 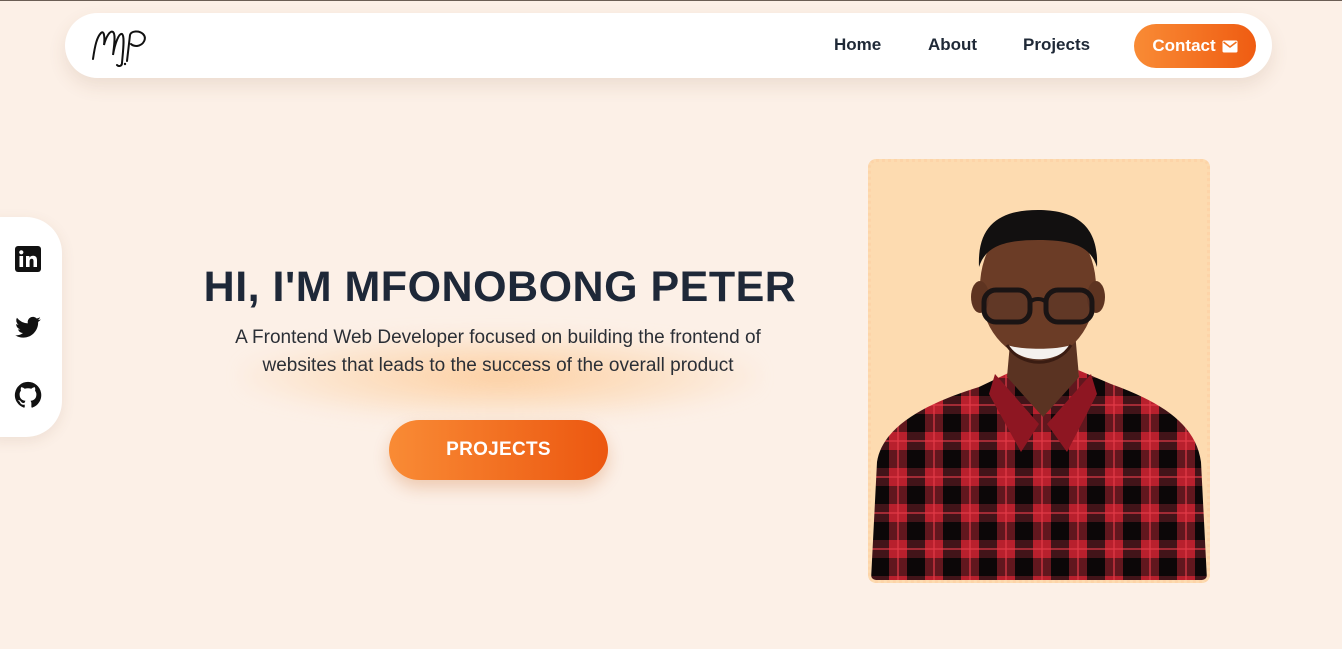 I want to click on linkedin-icon, so click(x=28, y=259).